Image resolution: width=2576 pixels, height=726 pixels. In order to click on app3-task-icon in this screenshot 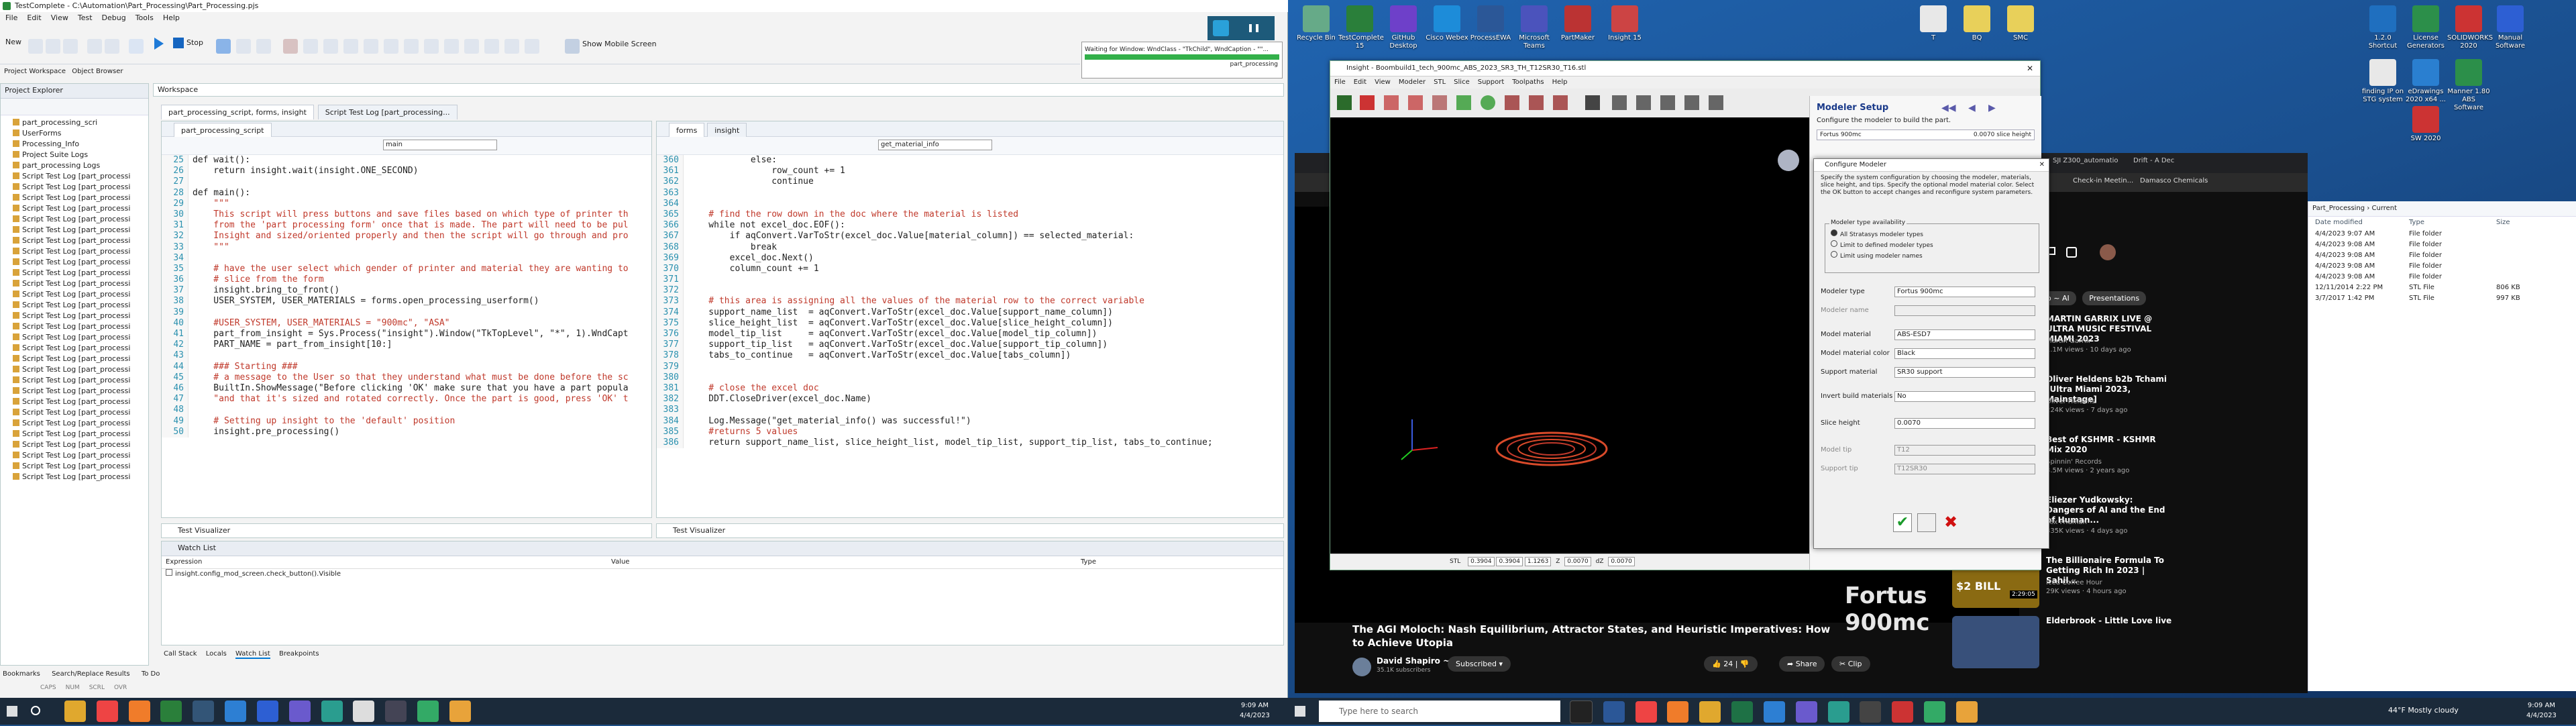, I will do `click(396, 712)`.